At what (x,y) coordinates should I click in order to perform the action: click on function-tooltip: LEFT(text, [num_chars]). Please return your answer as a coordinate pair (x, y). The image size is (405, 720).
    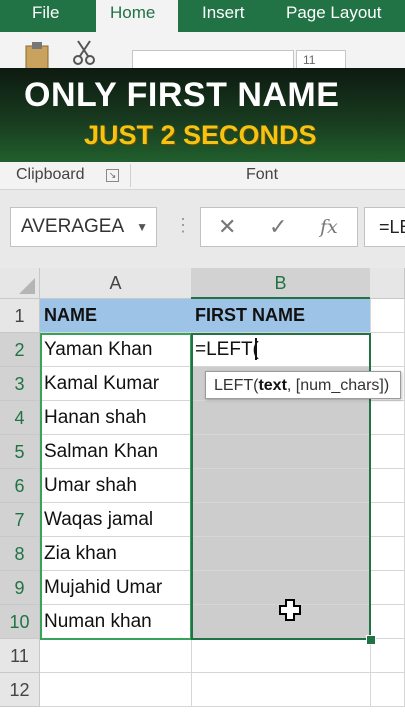
    Looking at the image, I should click on (303, 385).